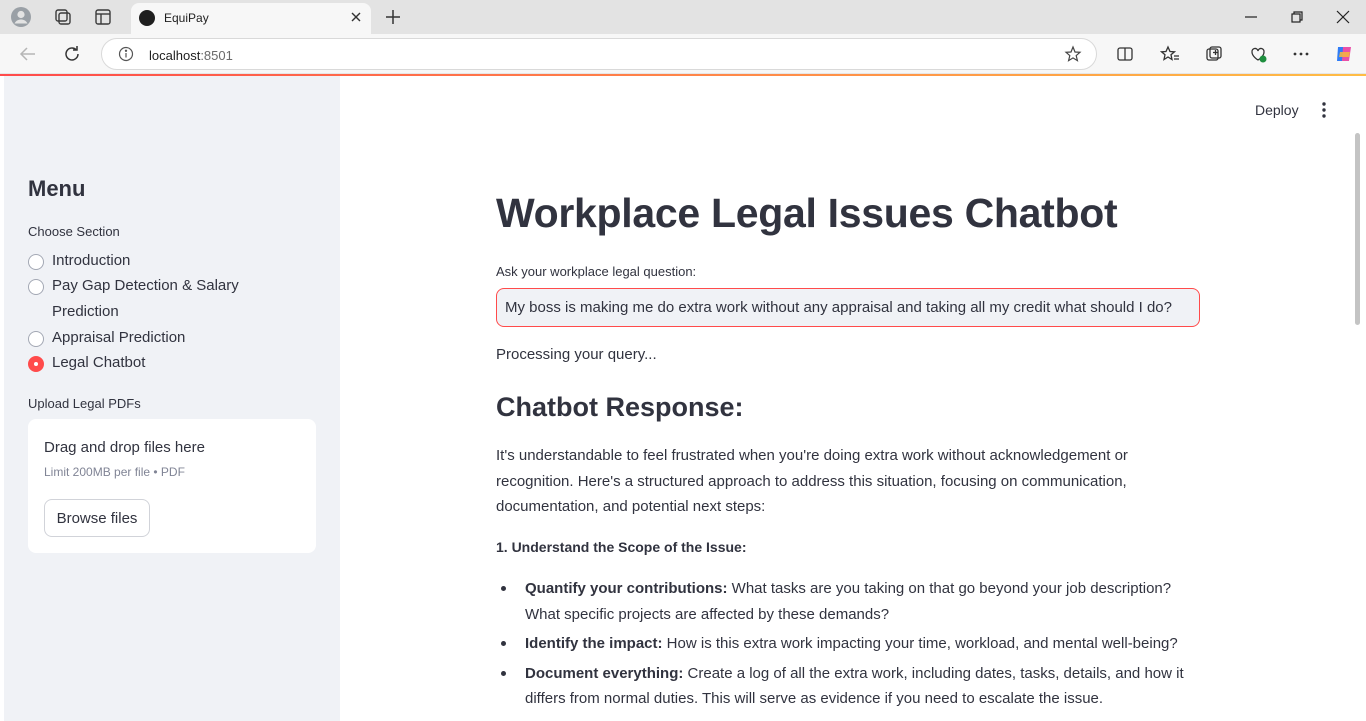 Image resolution: width=1366 pixels, height=721 pixels. What do you see at coordinates (1251, 17) in the screenshot?
I see `minimize-icon` at bounding box center [1251, 17].